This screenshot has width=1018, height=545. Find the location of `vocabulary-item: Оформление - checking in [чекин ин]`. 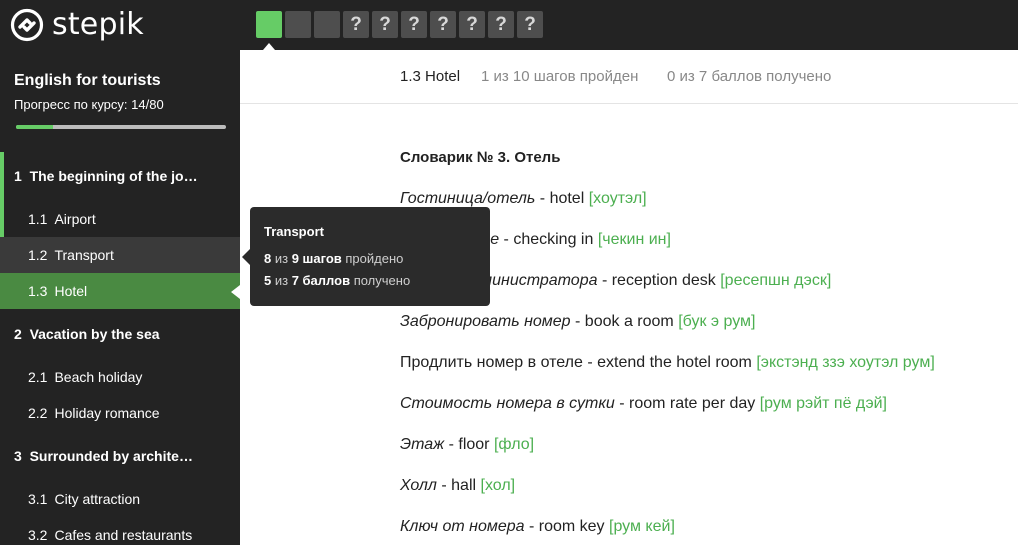

vocabulary-item: Оформление - checking in [чекин ин] is located at coordinates (700, 250).